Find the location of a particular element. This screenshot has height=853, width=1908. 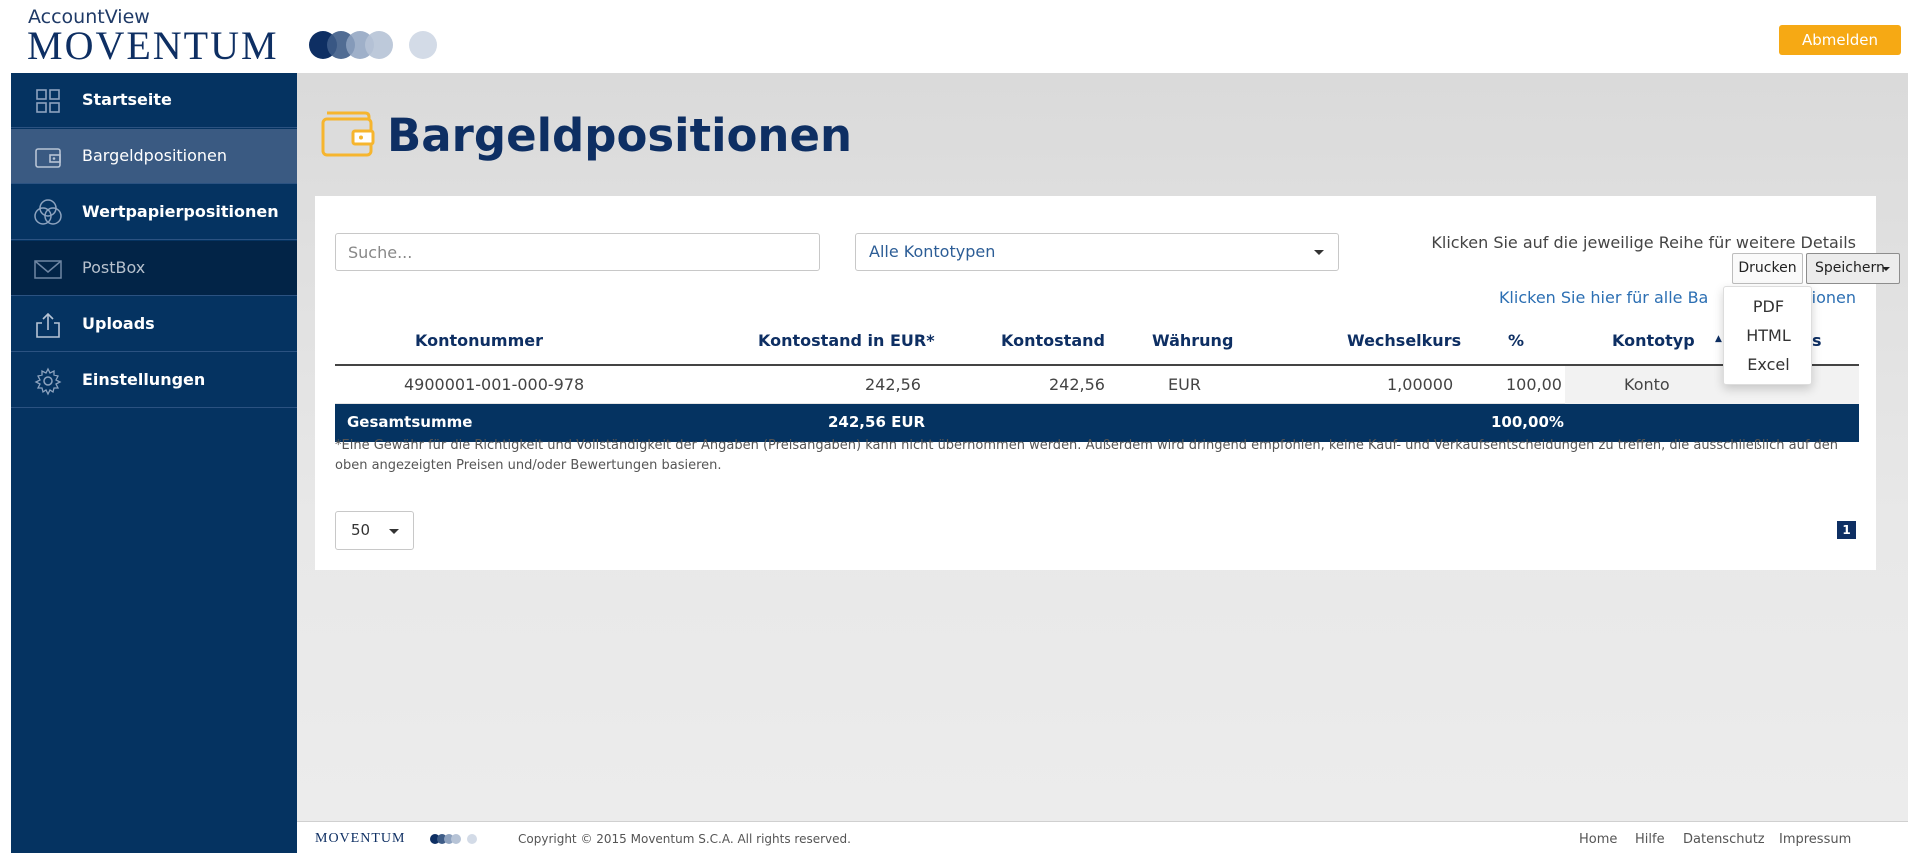

sidebar-item-einstellungen: Einstellungen is located at coordinates (154, 380).